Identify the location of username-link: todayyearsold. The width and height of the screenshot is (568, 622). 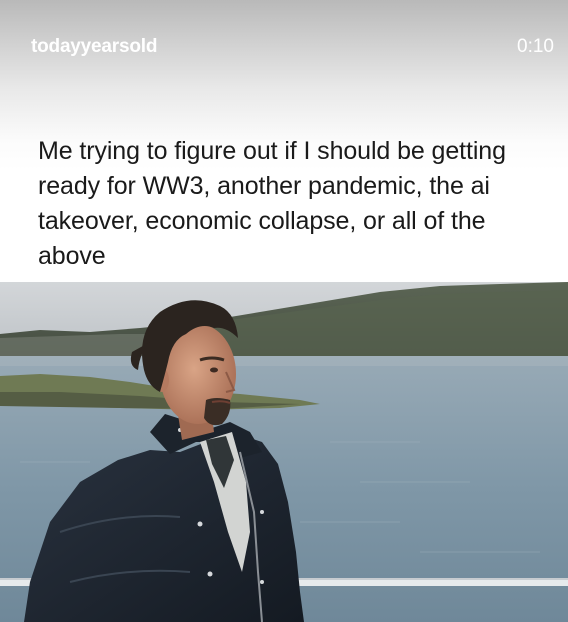
(94, 47).